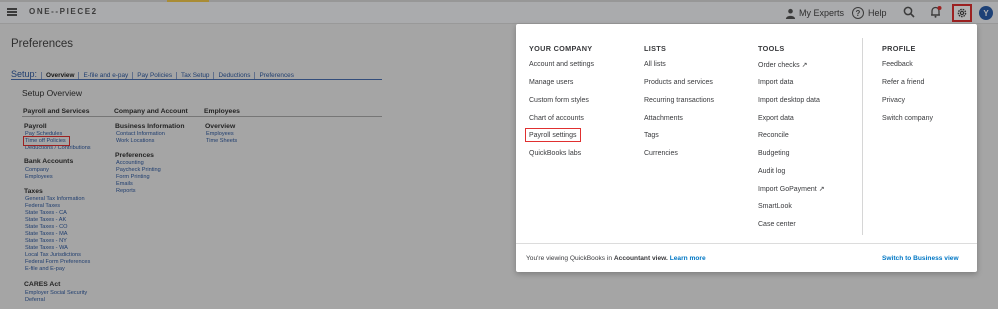 Image resolution: width=998 pixels, height=309 pixels. I want to click on menu-import-gopayment: Import GoPayment ↗, so click(791, 189).